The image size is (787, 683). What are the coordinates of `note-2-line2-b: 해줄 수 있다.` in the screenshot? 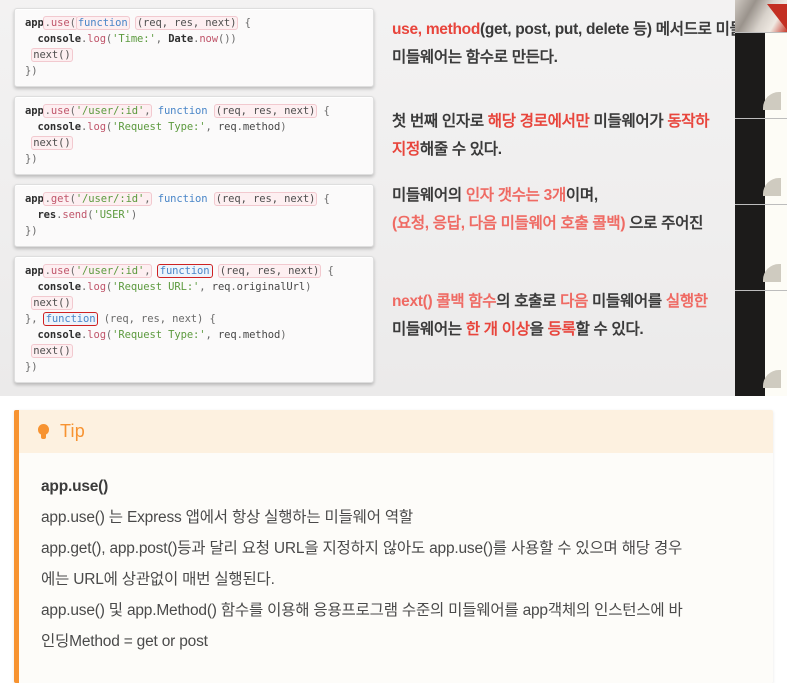 It's located at (460, 149).